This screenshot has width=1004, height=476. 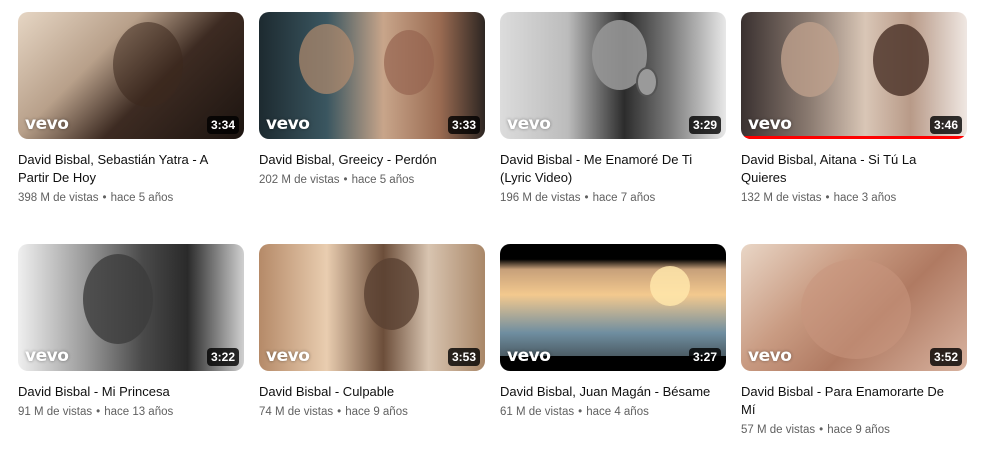 What do you see at coordinates (139, 412) in the screenshot?
I see `upload-age: hace 13 años` at bounding box center [139, 412].